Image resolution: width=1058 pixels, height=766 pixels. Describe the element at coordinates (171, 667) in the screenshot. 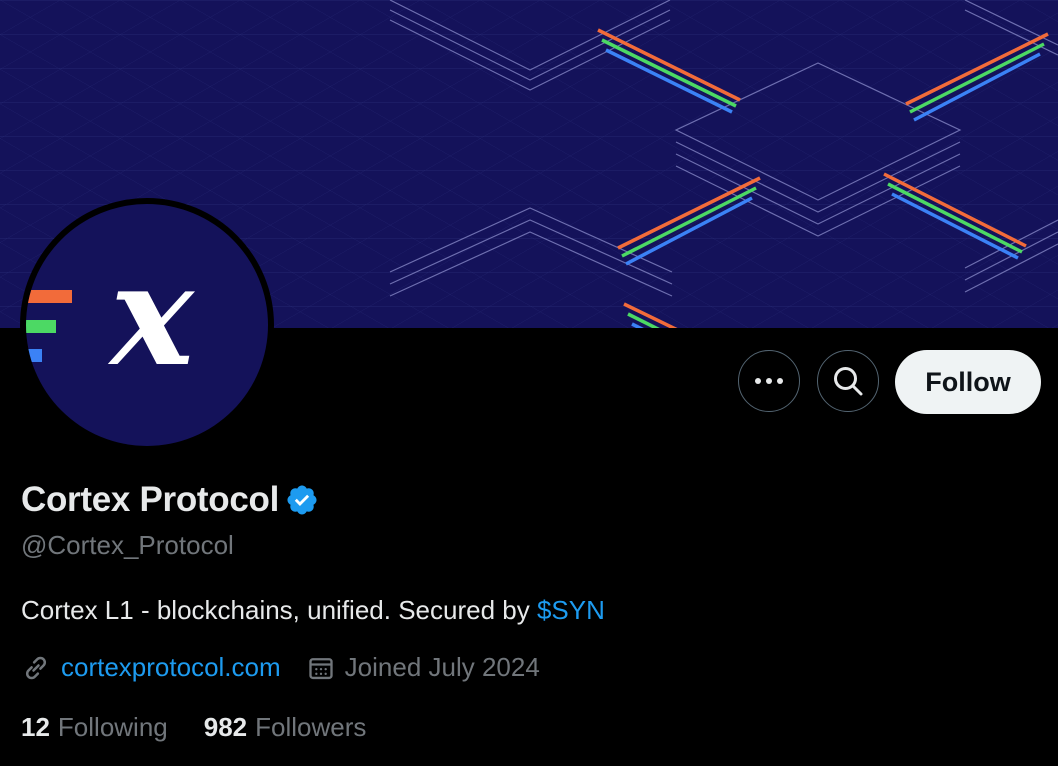

I see `profile-website-link: cortexprotocol.com` at that location.